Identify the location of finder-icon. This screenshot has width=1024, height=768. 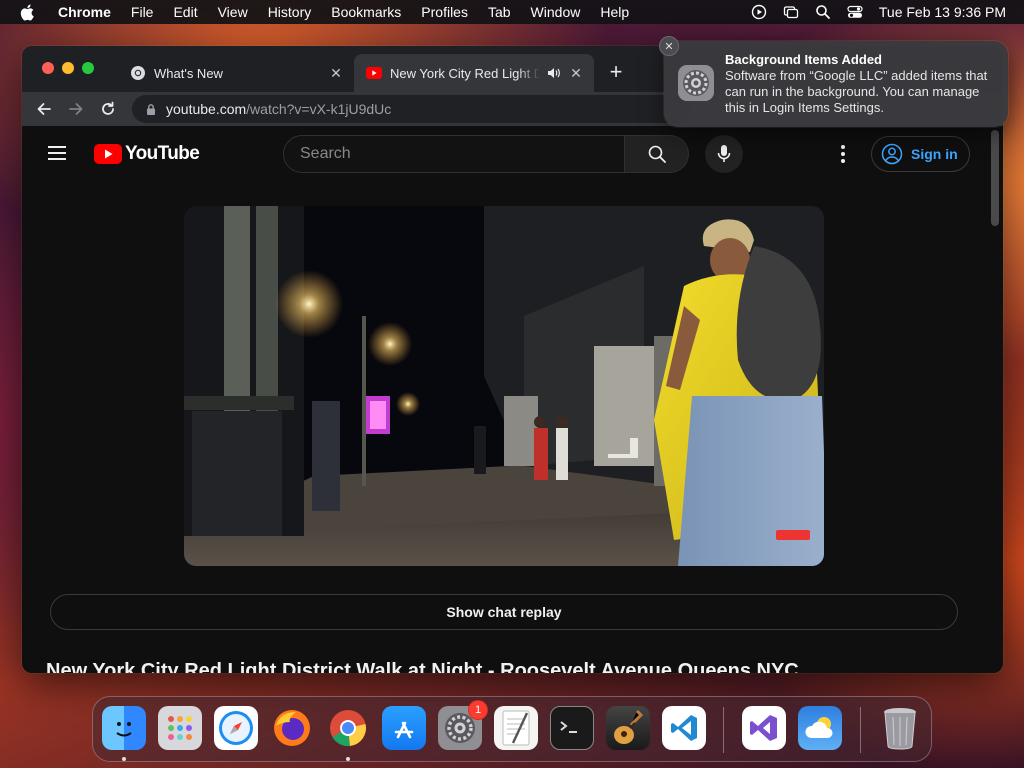
(124, 728).